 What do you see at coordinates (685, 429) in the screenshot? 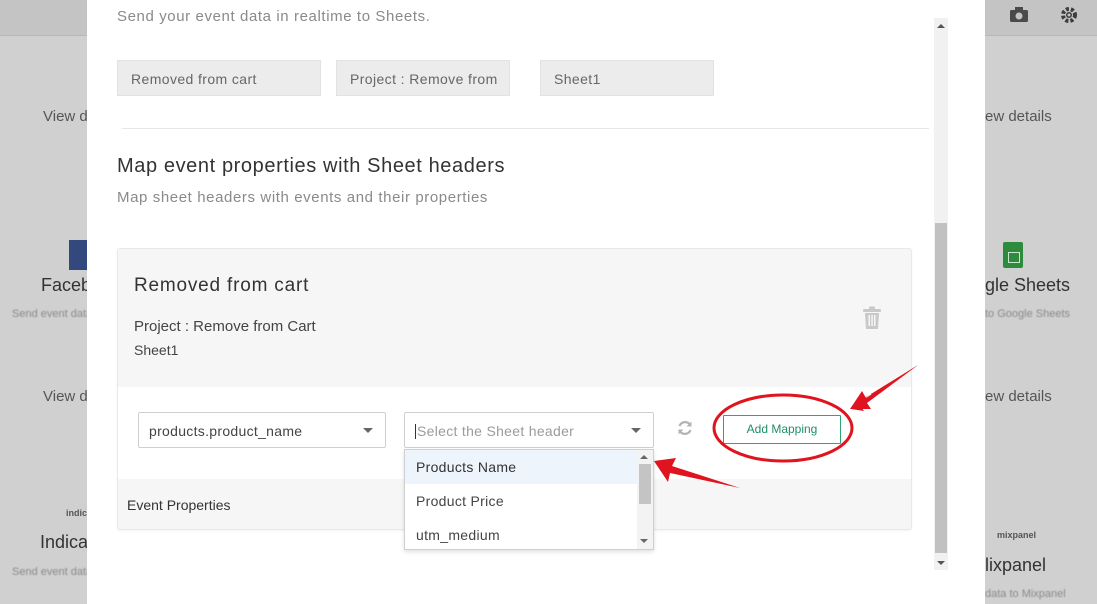
I see `refresh-icon` at bounding box center [685, 429].